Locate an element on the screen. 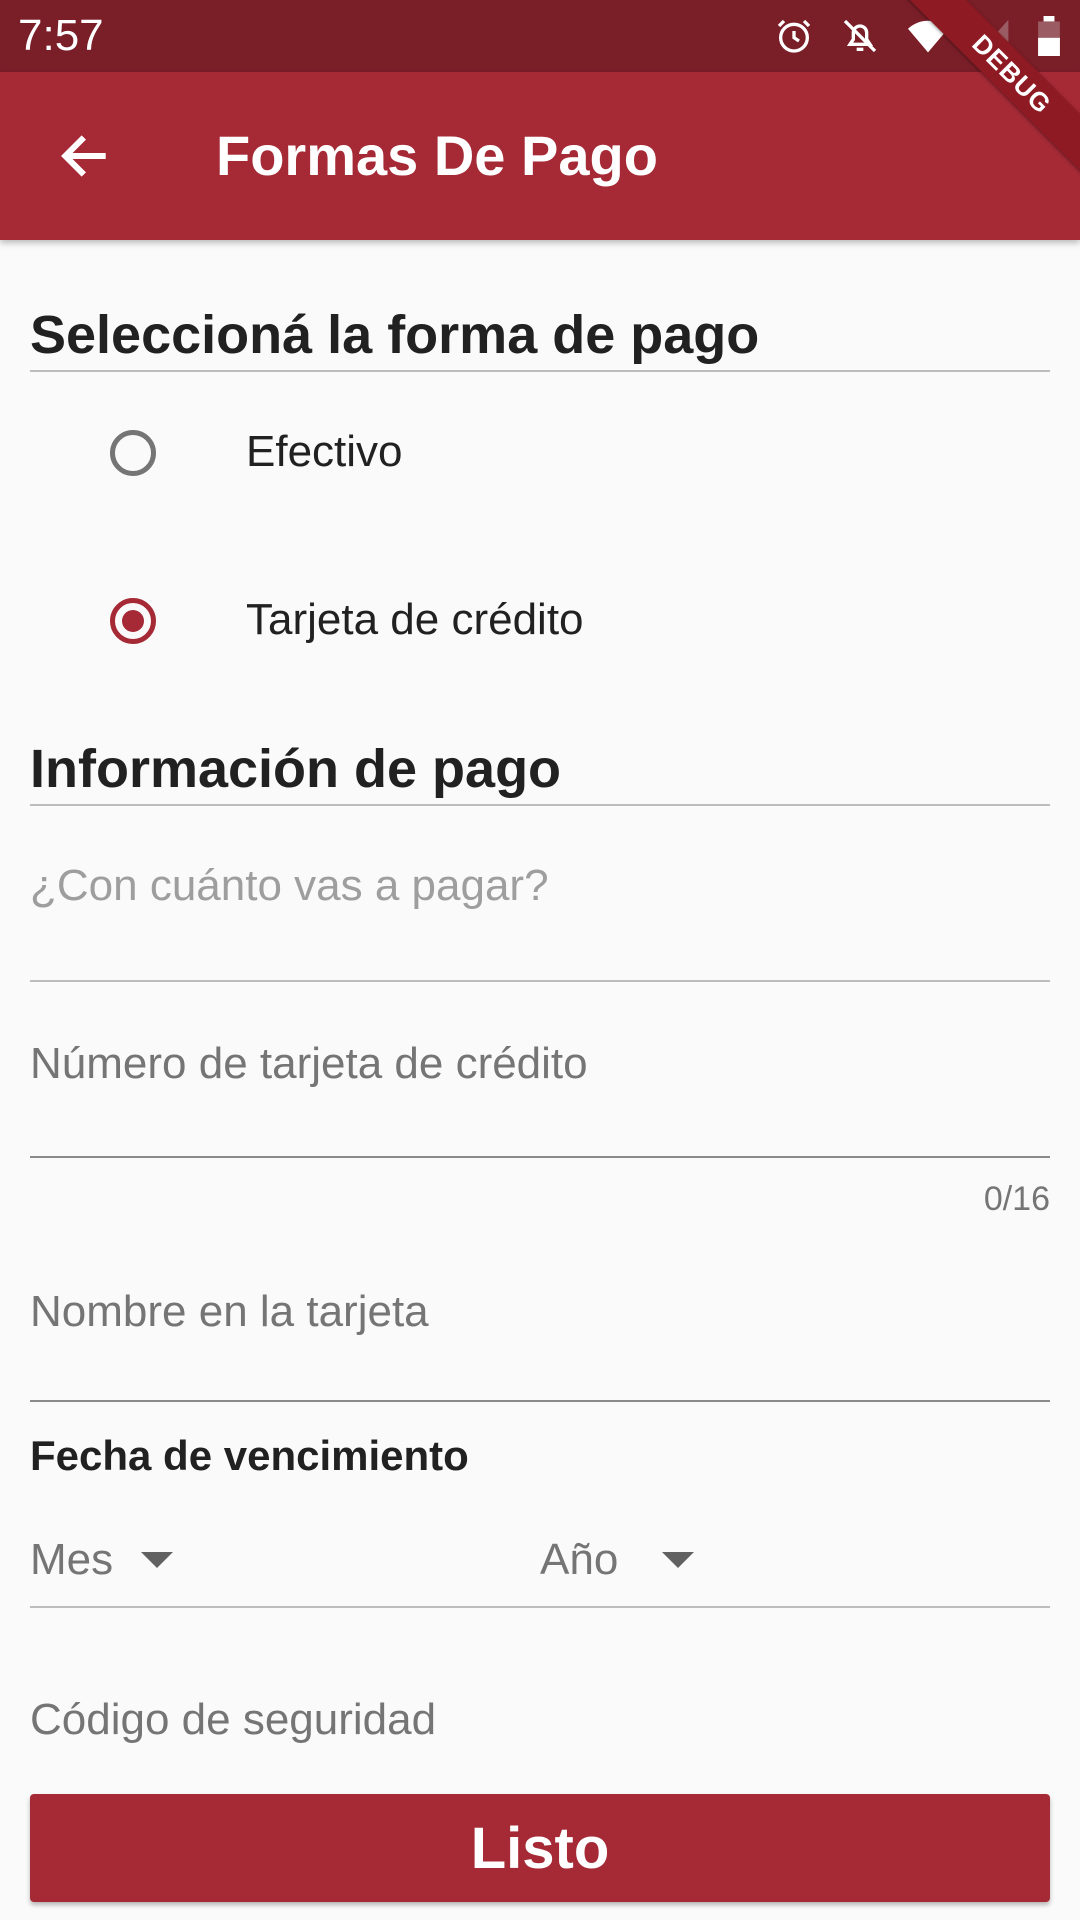 This screenshot has width=1080, height=1920. card-number-input: Número de tarjeta de crédito is located at coordinates (540, 1087).